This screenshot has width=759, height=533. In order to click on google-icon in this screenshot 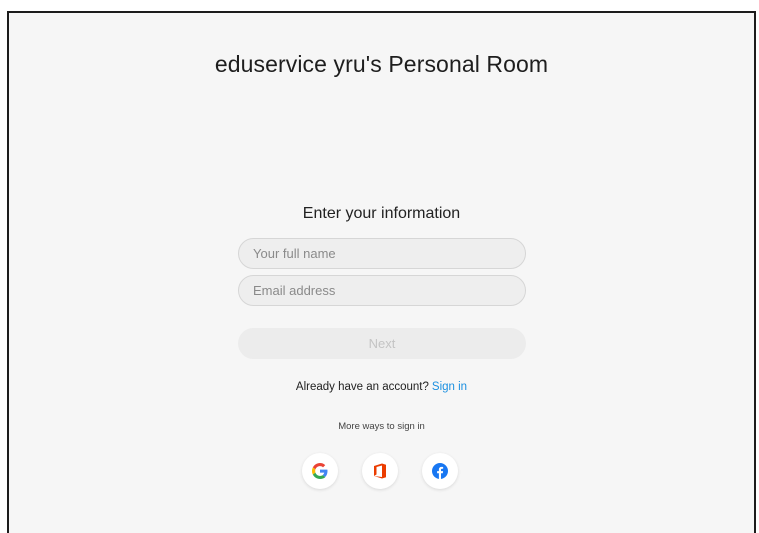, I will do `click(320, 471)`.